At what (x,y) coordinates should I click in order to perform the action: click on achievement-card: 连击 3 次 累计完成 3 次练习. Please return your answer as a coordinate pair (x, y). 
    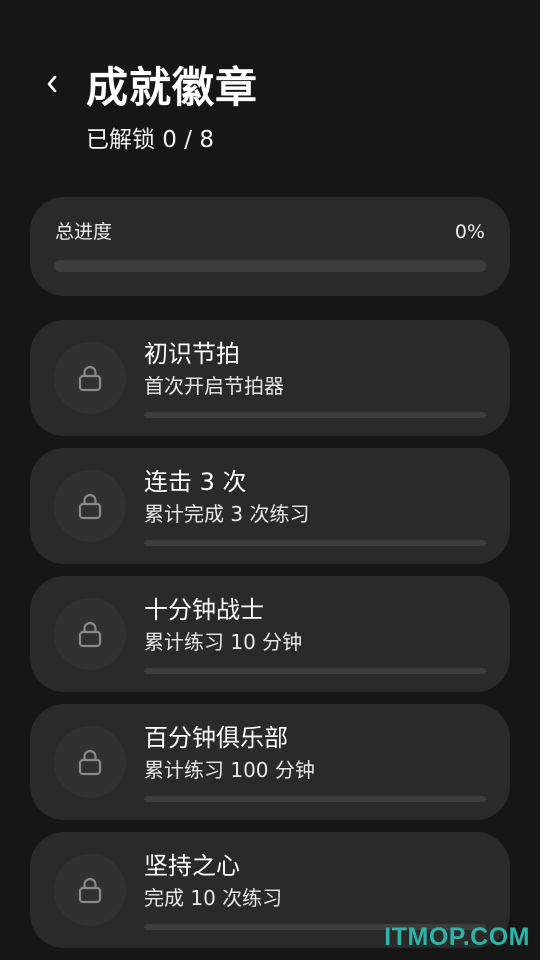
    Looking at the image, I should click on (270, 506).